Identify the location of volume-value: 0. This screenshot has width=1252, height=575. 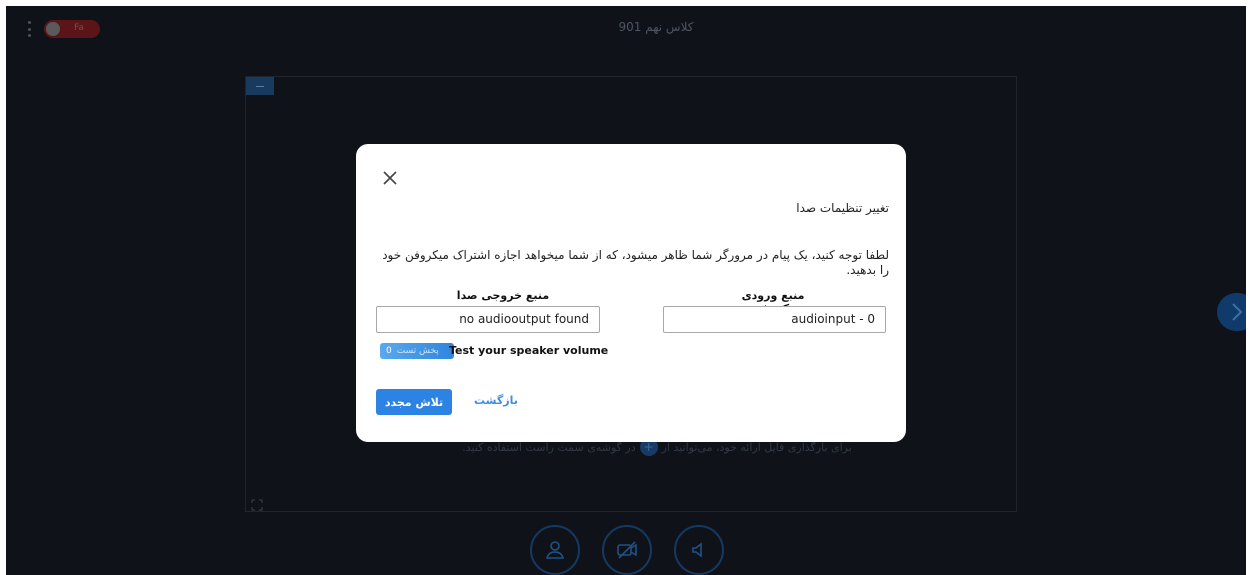
(389, 351).